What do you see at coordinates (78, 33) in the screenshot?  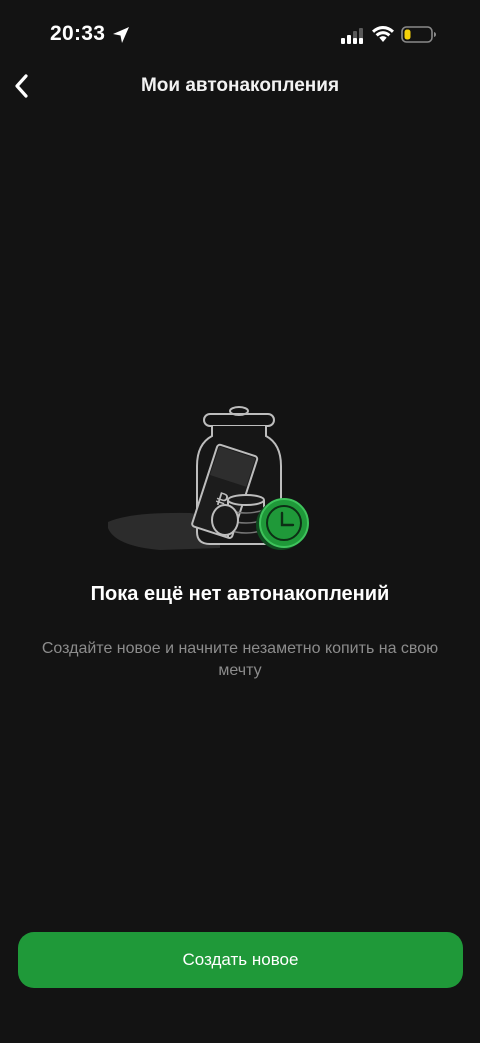 I see `status-time: 20:33` at bounding box center [78, 33].